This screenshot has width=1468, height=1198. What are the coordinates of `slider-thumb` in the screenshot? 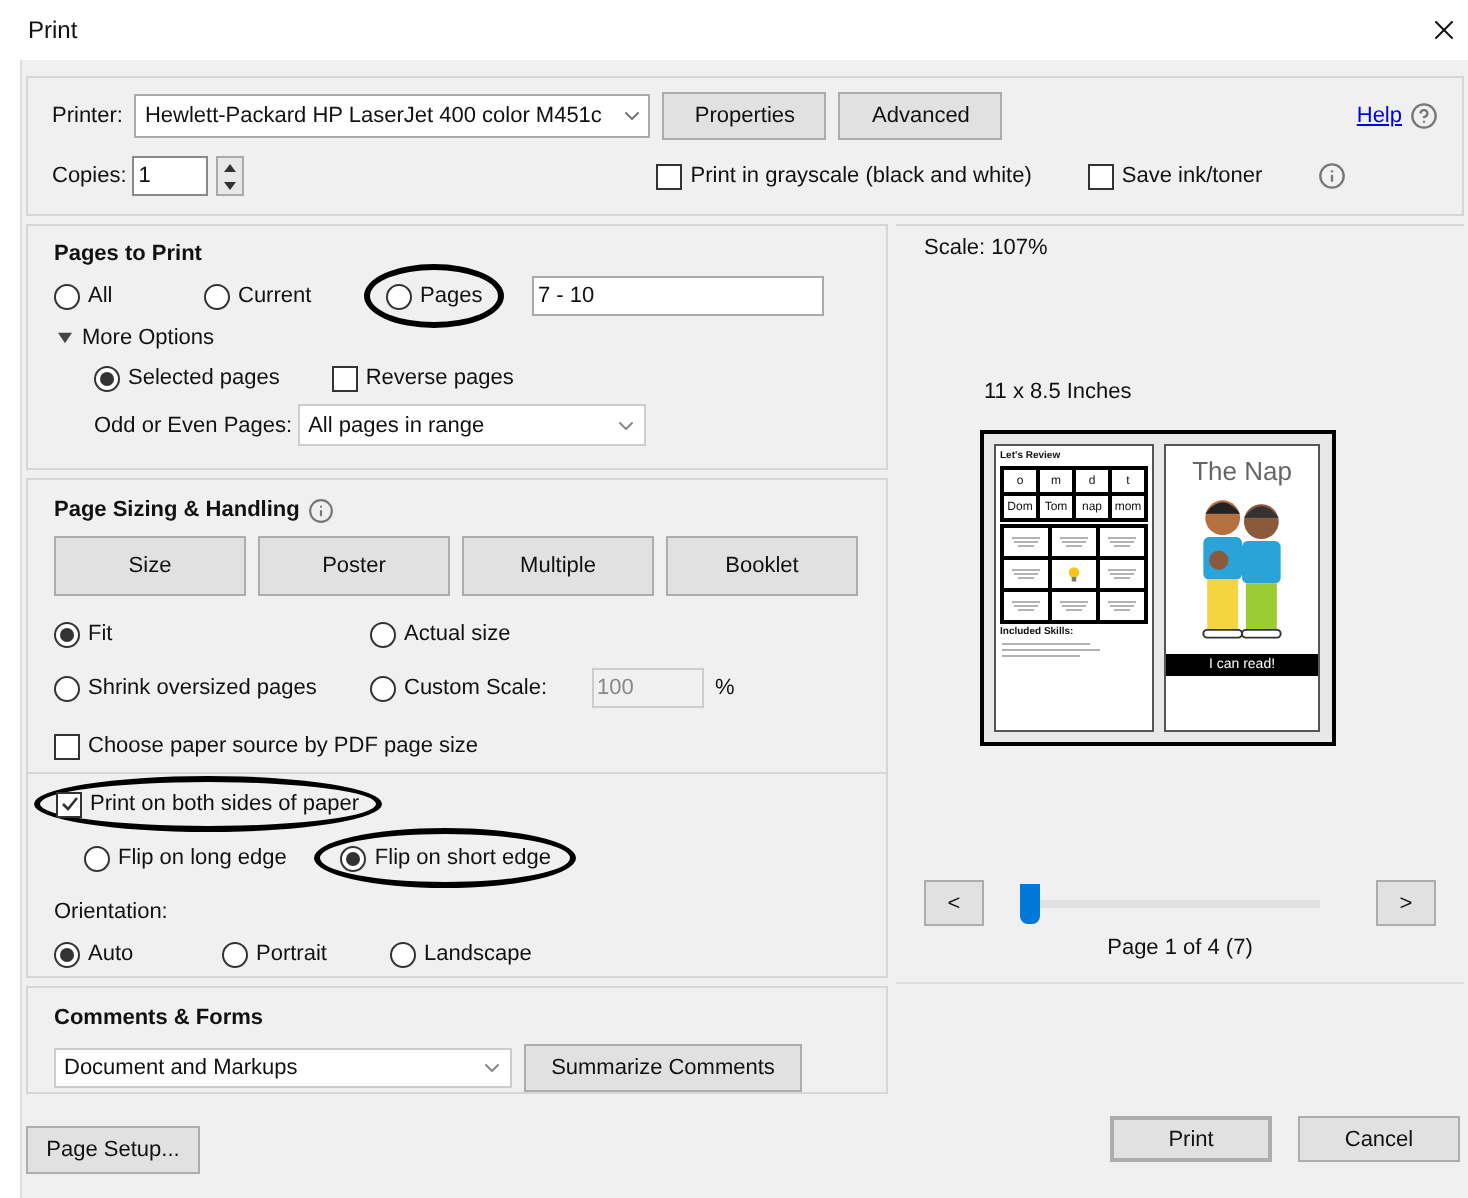 It's located at (1030, 903).